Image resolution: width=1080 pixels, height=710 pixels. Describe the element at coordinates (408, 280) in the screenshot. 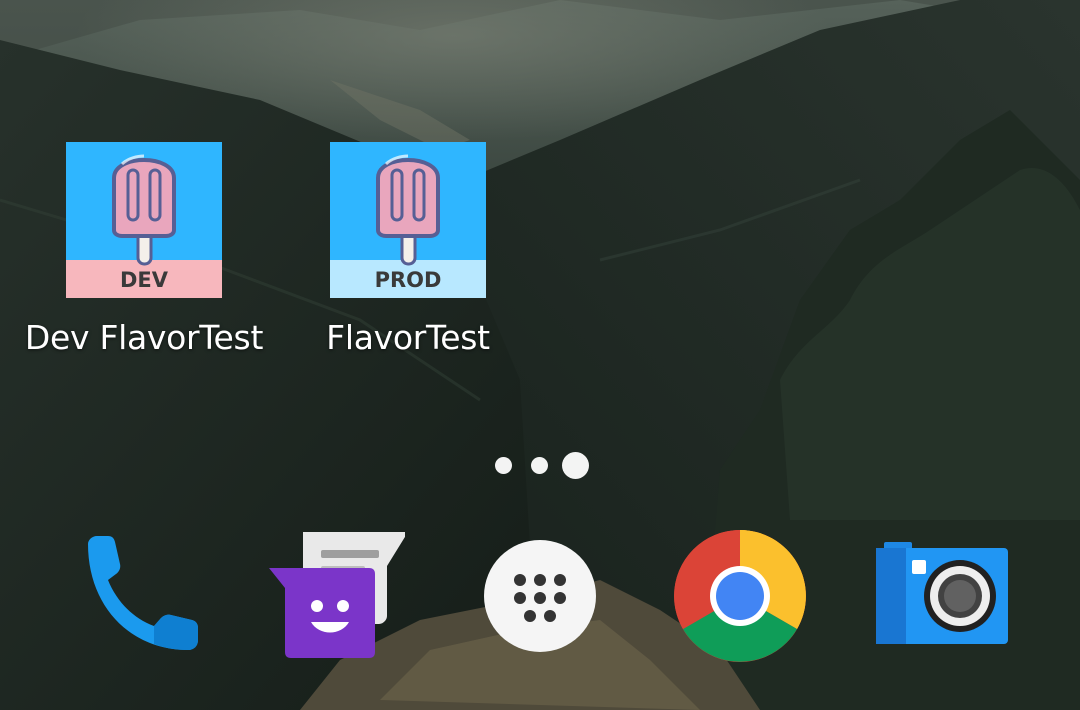

I see `prod-banner-text: PROD` at that location.